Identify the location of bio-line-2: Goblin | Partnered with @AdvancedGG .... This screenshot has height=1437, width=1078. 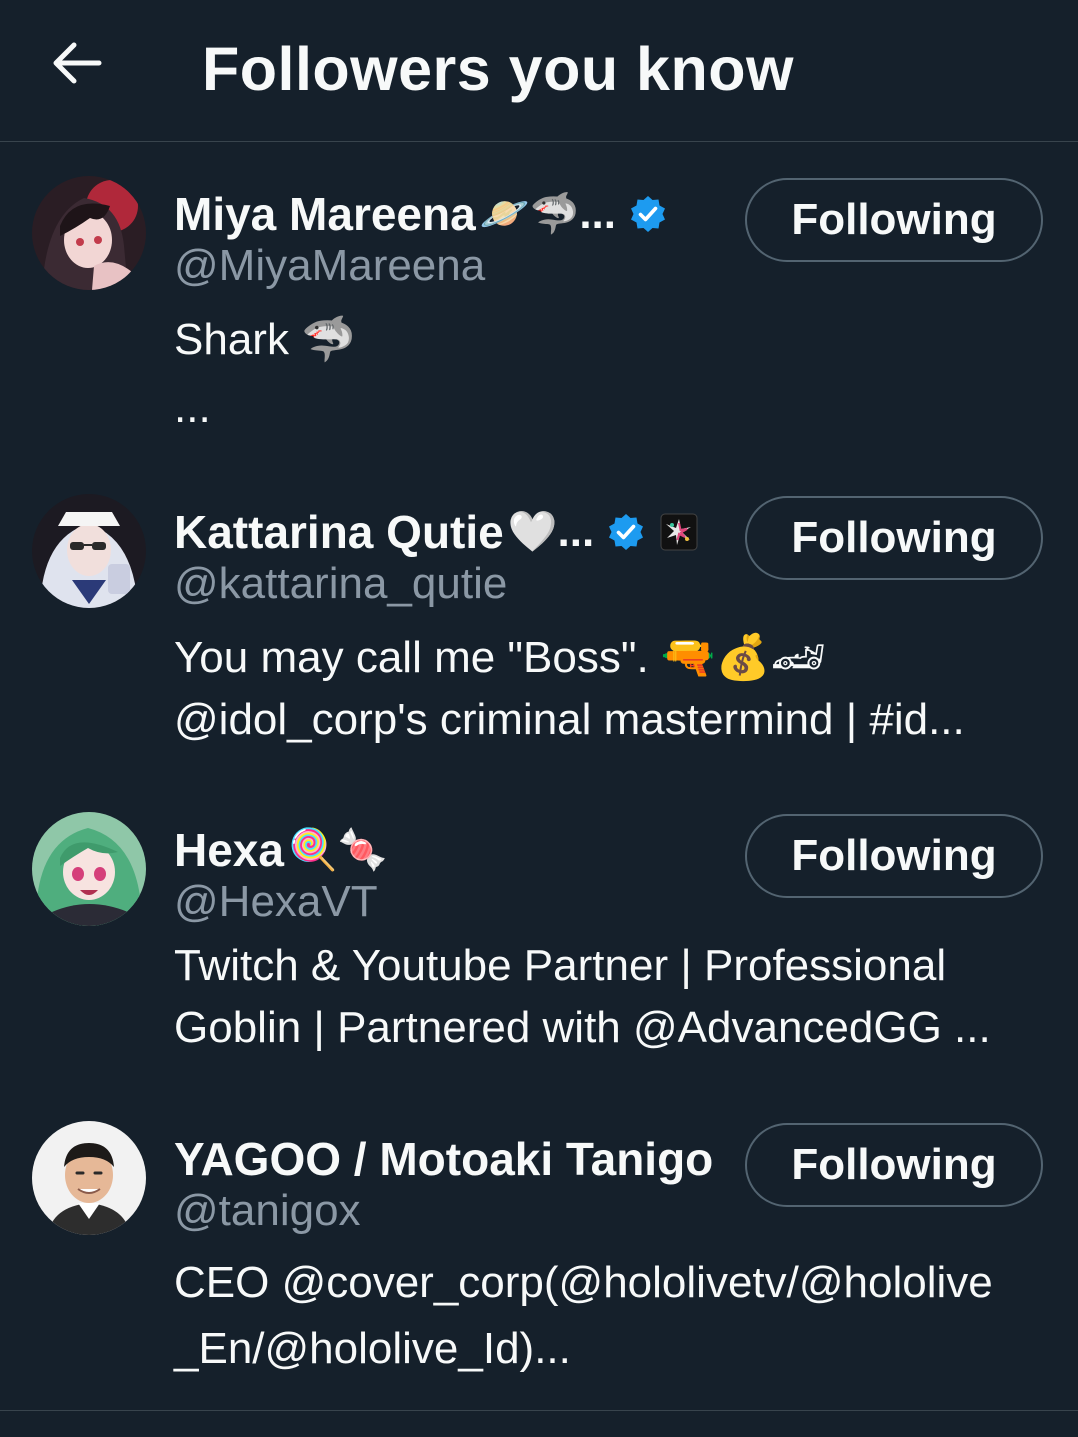
(582, 1027).